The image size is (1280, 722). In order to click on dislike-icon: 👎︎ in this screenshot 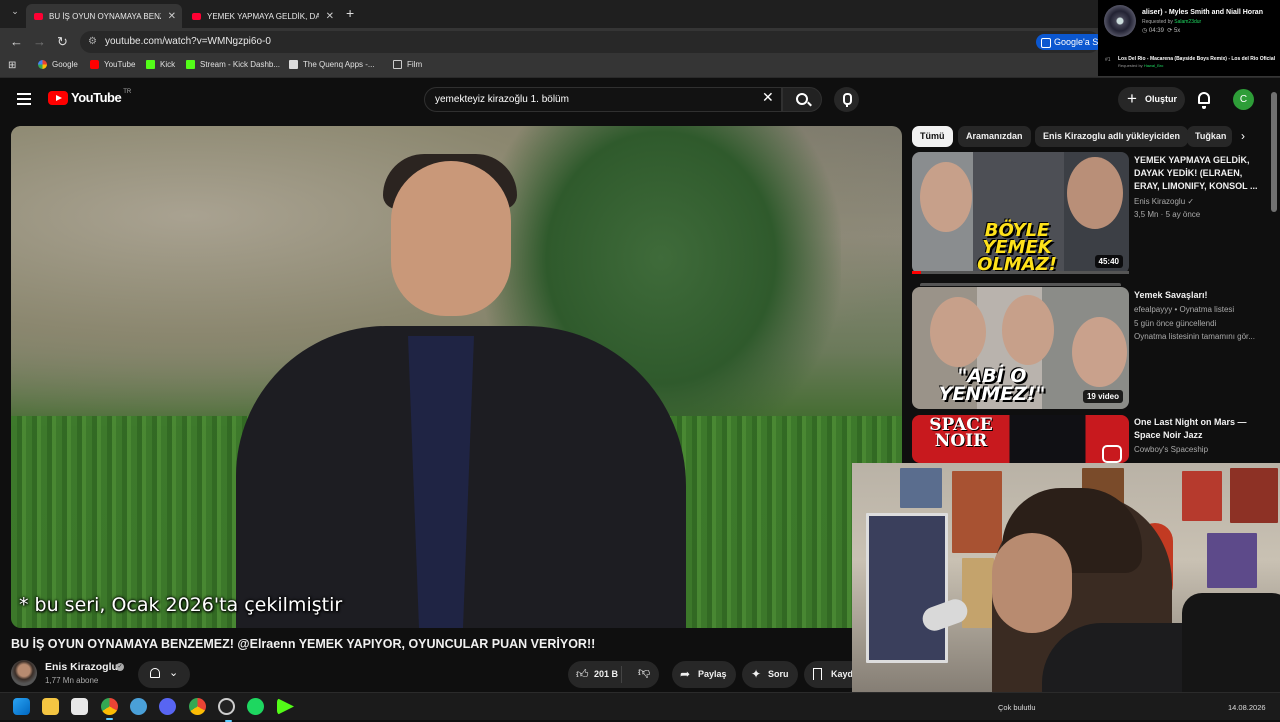, I will do `click(644, 672)`.